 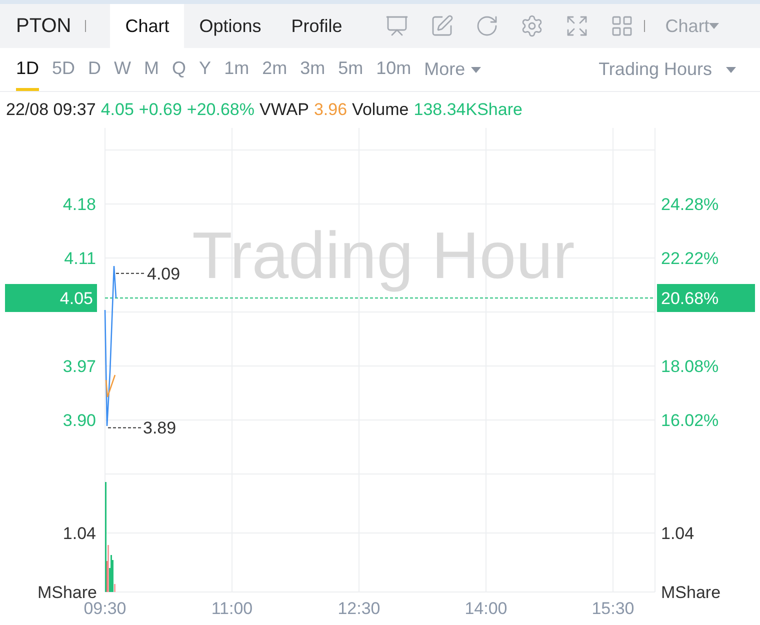 I want to click on tab: Profile, so click(x=317, y=26).